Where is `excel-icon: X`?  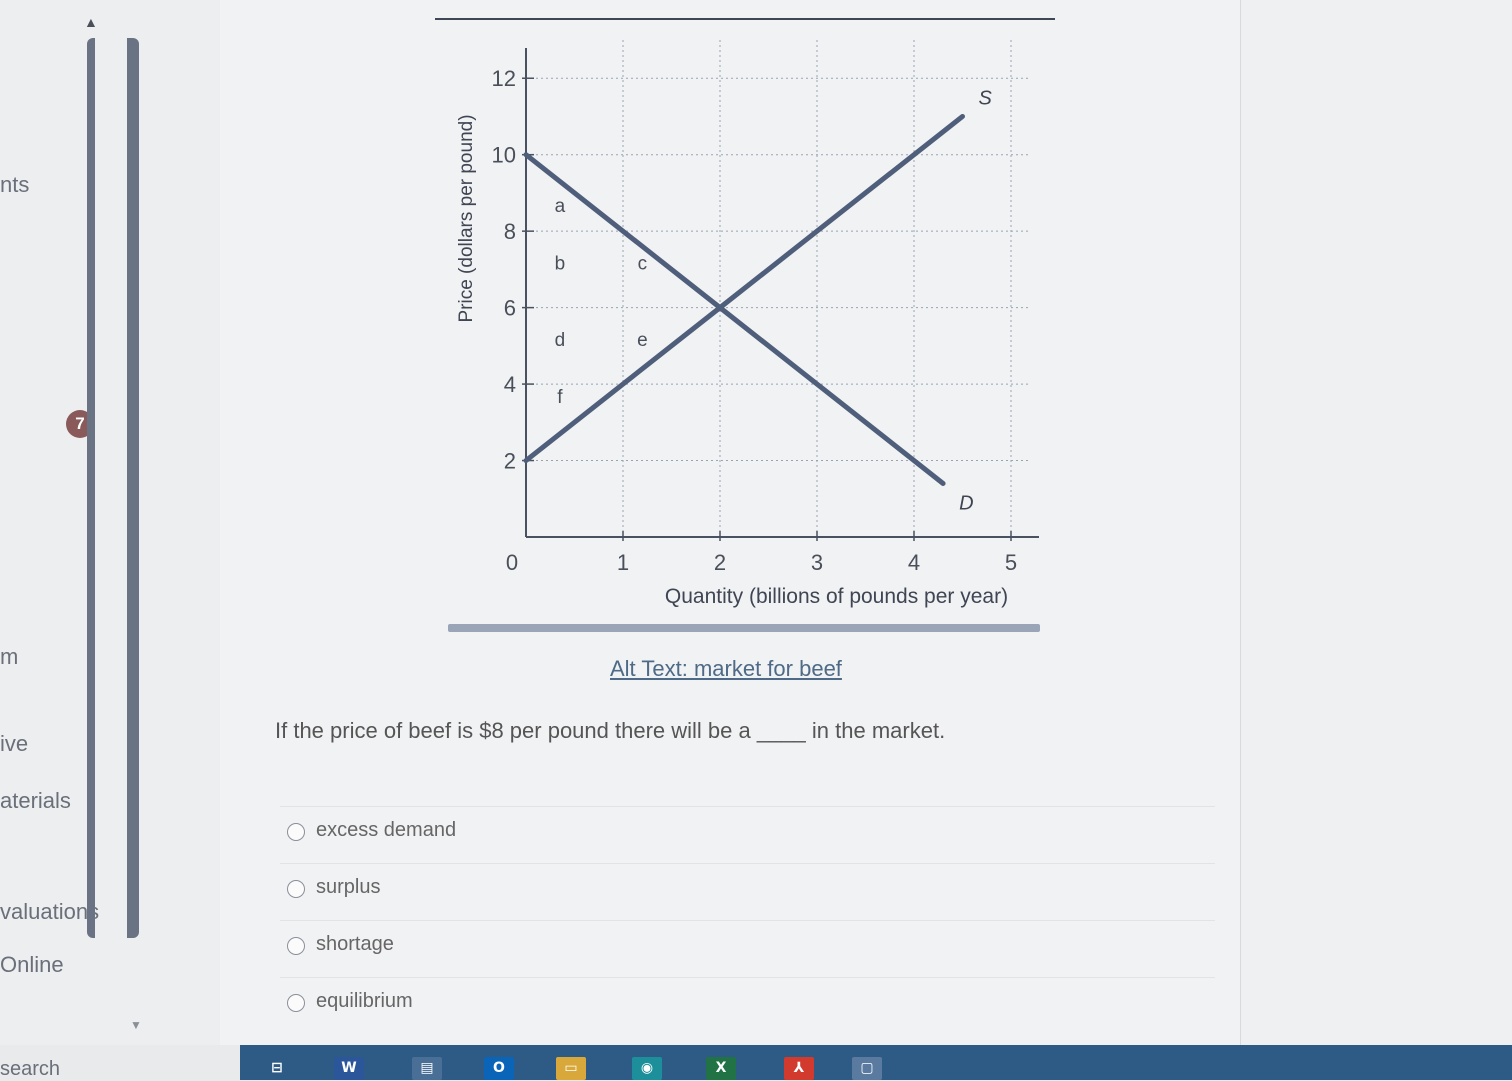
excel-icon: X is located at coordinates (721, 1068).